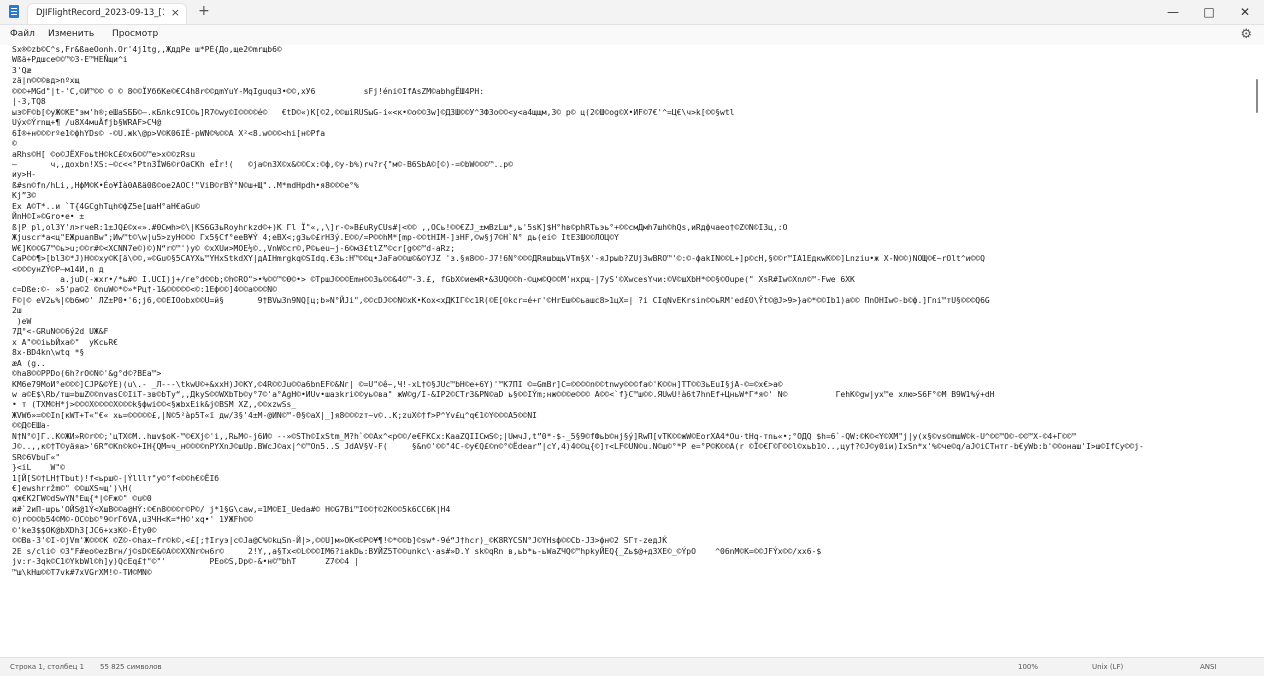 The height and width of the screenshot is (676, 1264). I want to click on menu-edit: Изменить, so click(71, 34).